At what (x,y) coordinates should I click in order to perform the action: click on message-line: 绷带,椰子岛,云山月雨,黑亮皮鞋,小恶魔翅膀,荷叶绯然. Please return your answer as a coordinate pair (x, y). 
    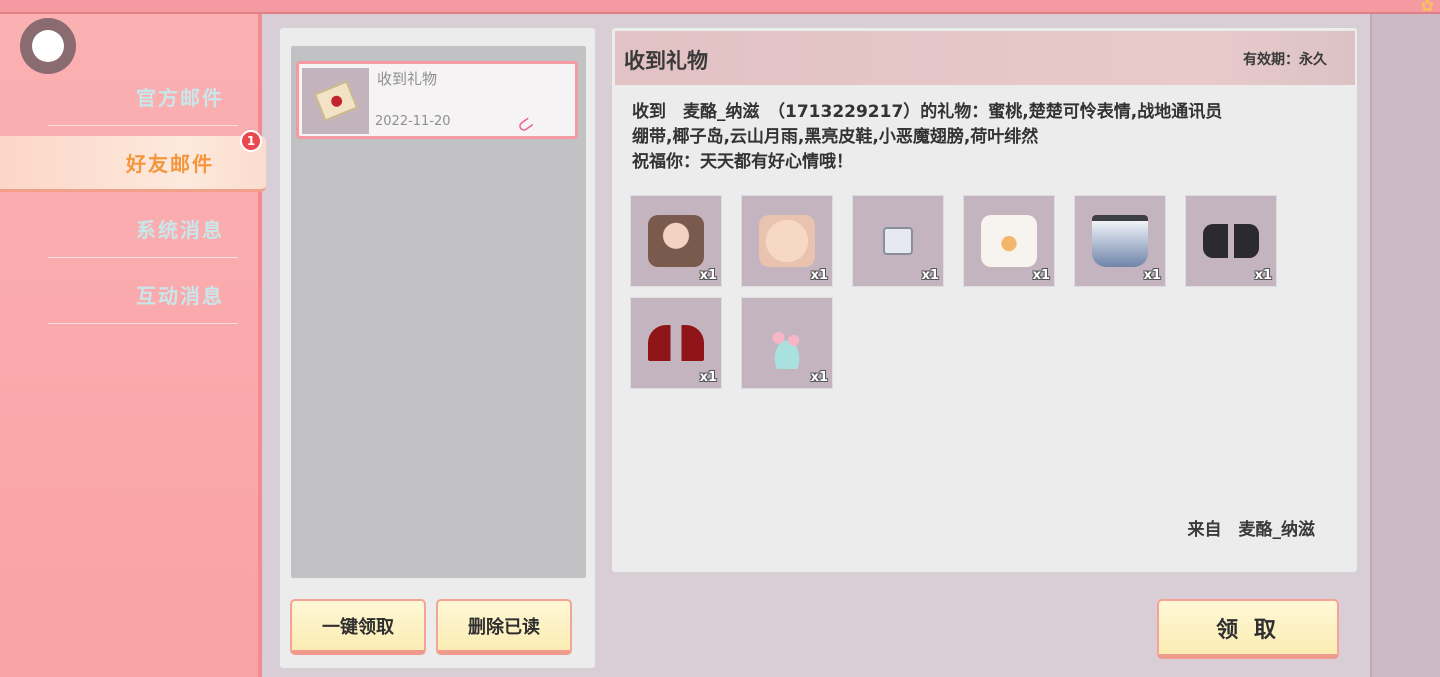
    Looking at the image, I should click on (835, 137).